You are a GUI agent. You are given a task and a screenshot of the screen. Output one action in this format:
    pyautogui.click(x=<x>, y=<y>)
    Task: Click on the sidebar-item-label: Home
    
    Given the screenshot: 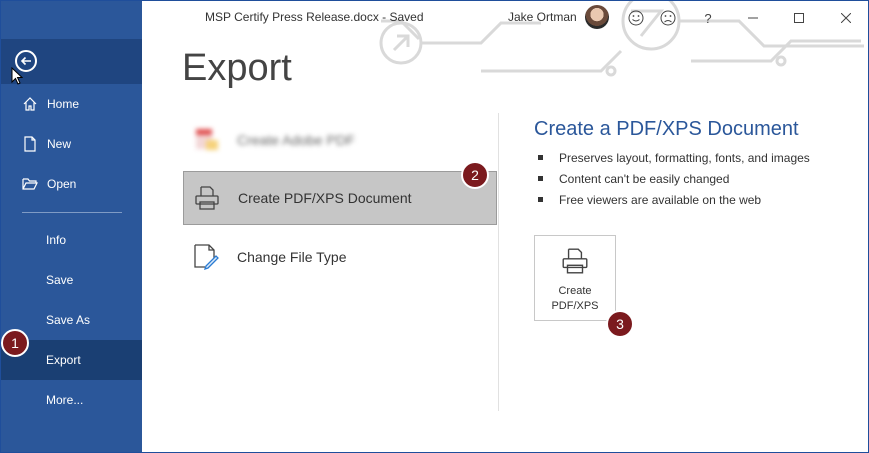 What is the action you would take?
    pyautogui.click(x=63, y=104)
    